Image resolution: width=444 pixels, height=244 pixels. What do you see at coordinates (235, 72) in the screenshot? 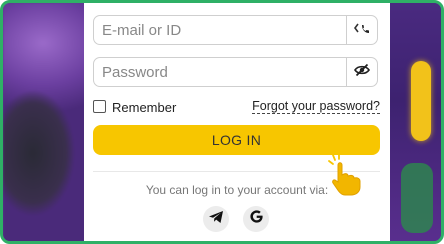
I see `password-field: Password` at bounding box center [235, 72].